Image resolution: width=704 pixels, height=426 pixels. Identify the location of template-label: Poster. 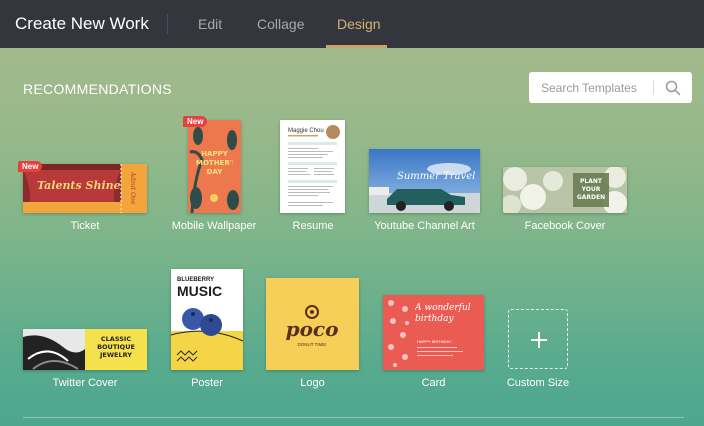
(207, 383).